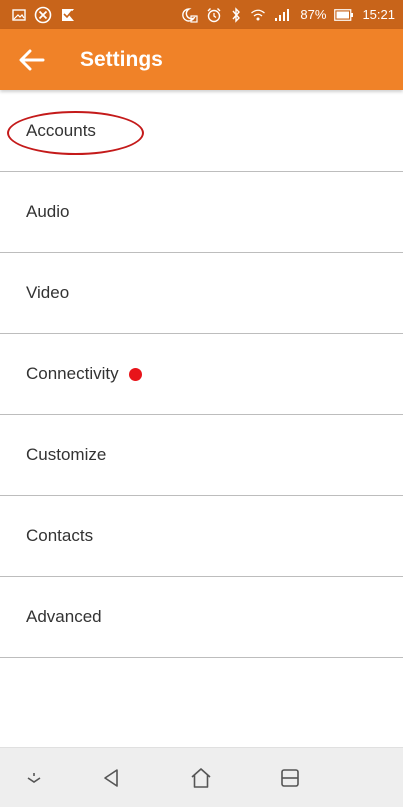 This screenshot has width=403, height=807. What do you see at coordinates (313, 14) in the screenshot?
I see `battery-percent: 87%` at bounding box center [313, 14].